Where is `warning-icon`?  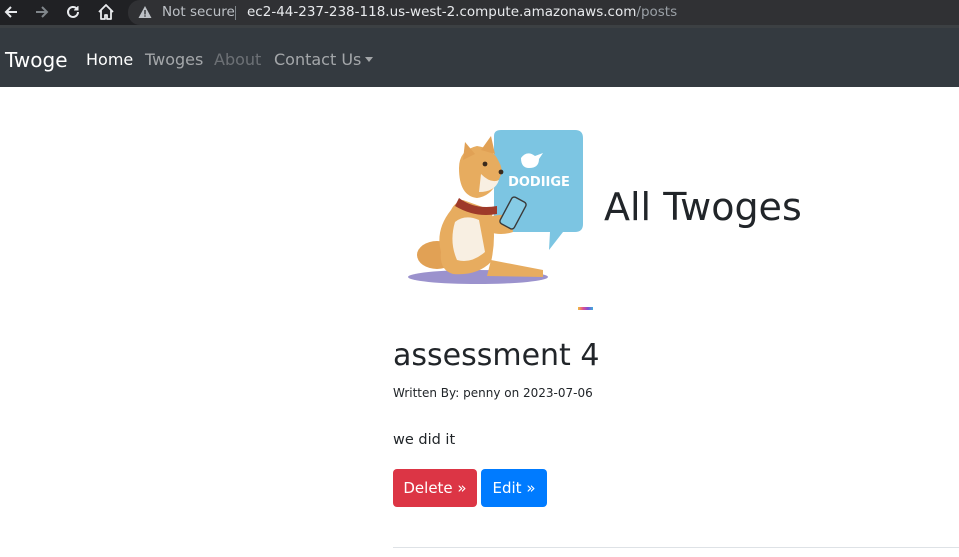 warning-icon is located at coordinates (145, 12).